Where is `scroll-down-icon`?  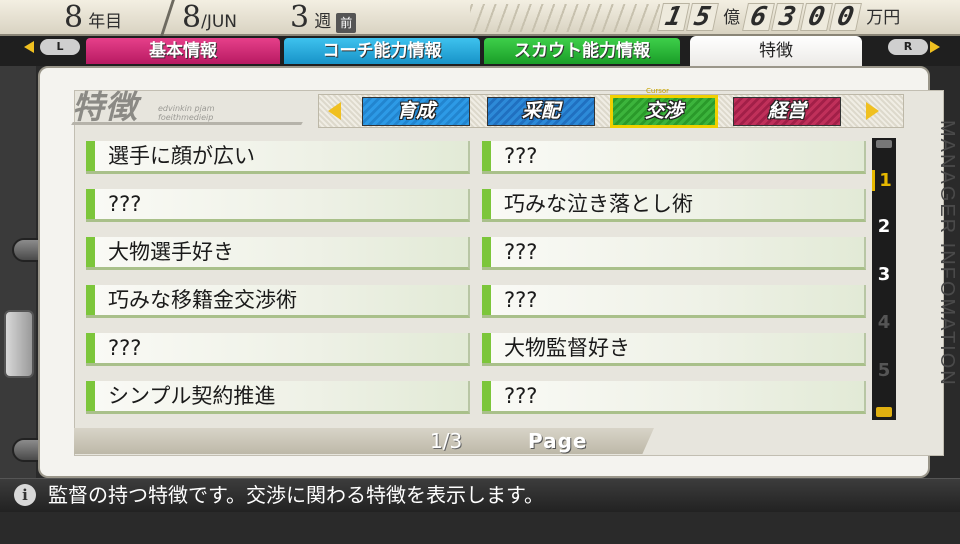 scroll-down-icon is located at coordinates (884, 412).